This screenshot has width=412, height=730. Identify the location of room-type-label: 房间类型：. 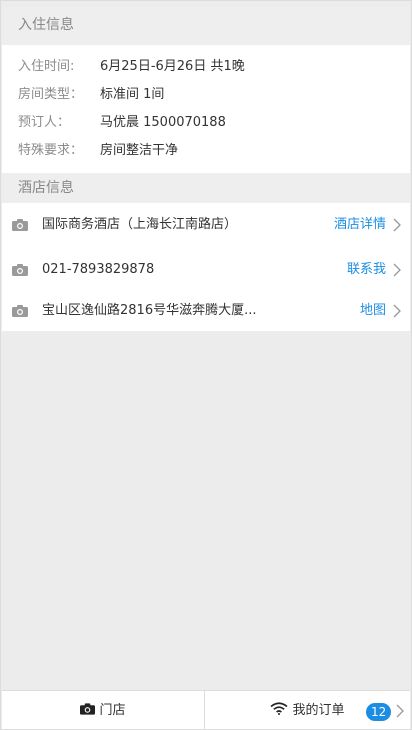
(51, 94).